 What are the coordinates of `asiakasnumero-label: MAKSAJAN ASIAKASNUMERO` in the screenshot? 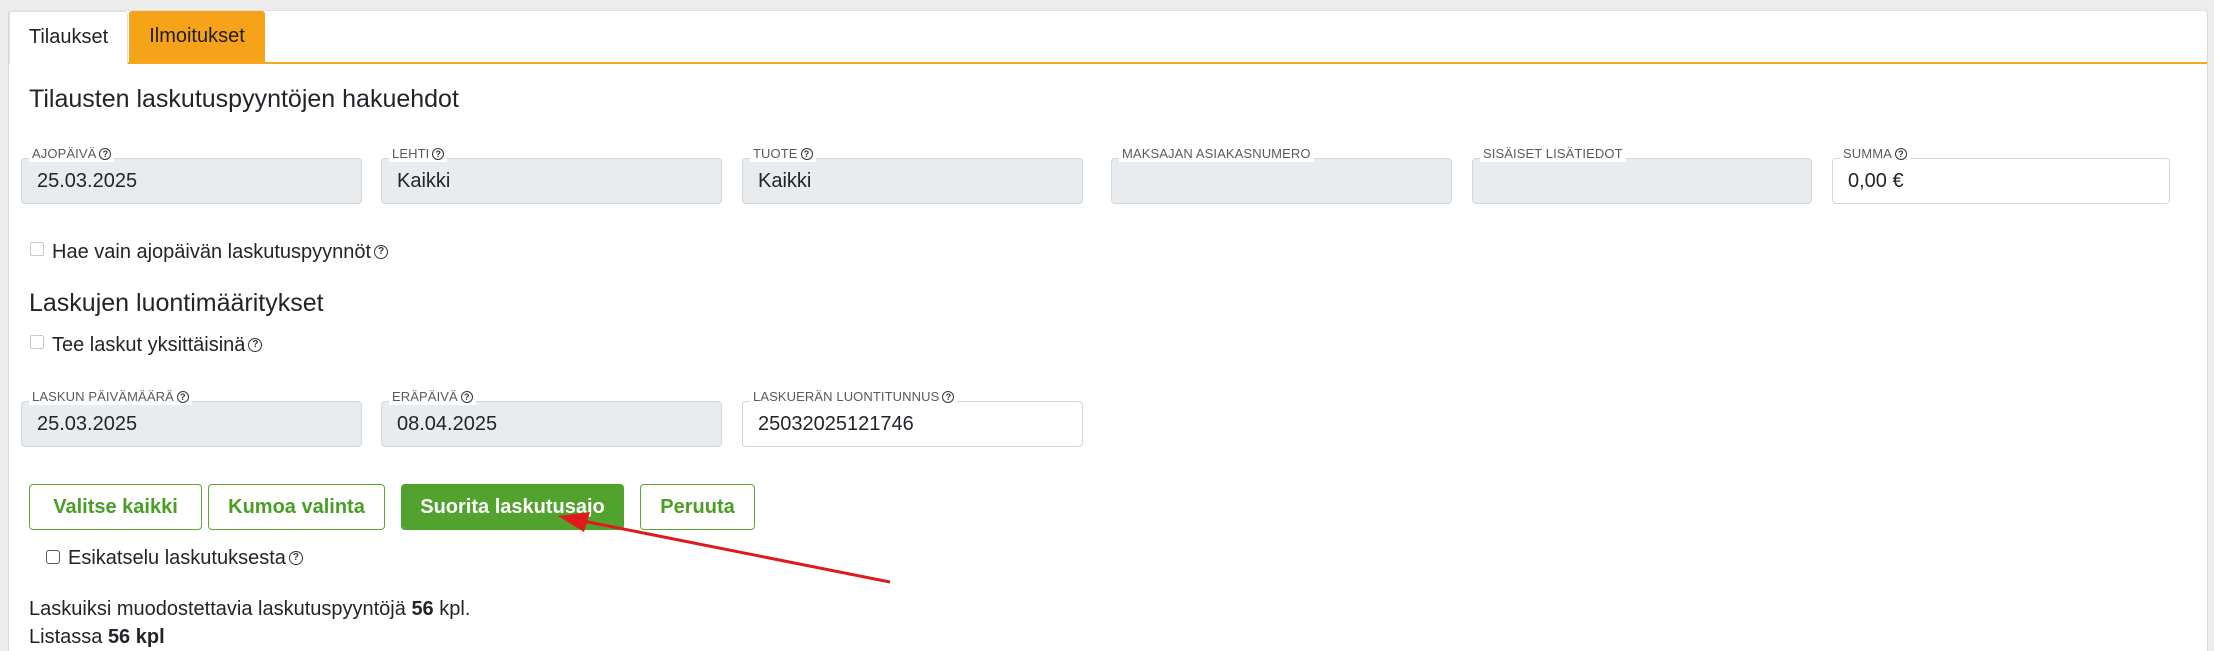 It's located at (1216, 154).